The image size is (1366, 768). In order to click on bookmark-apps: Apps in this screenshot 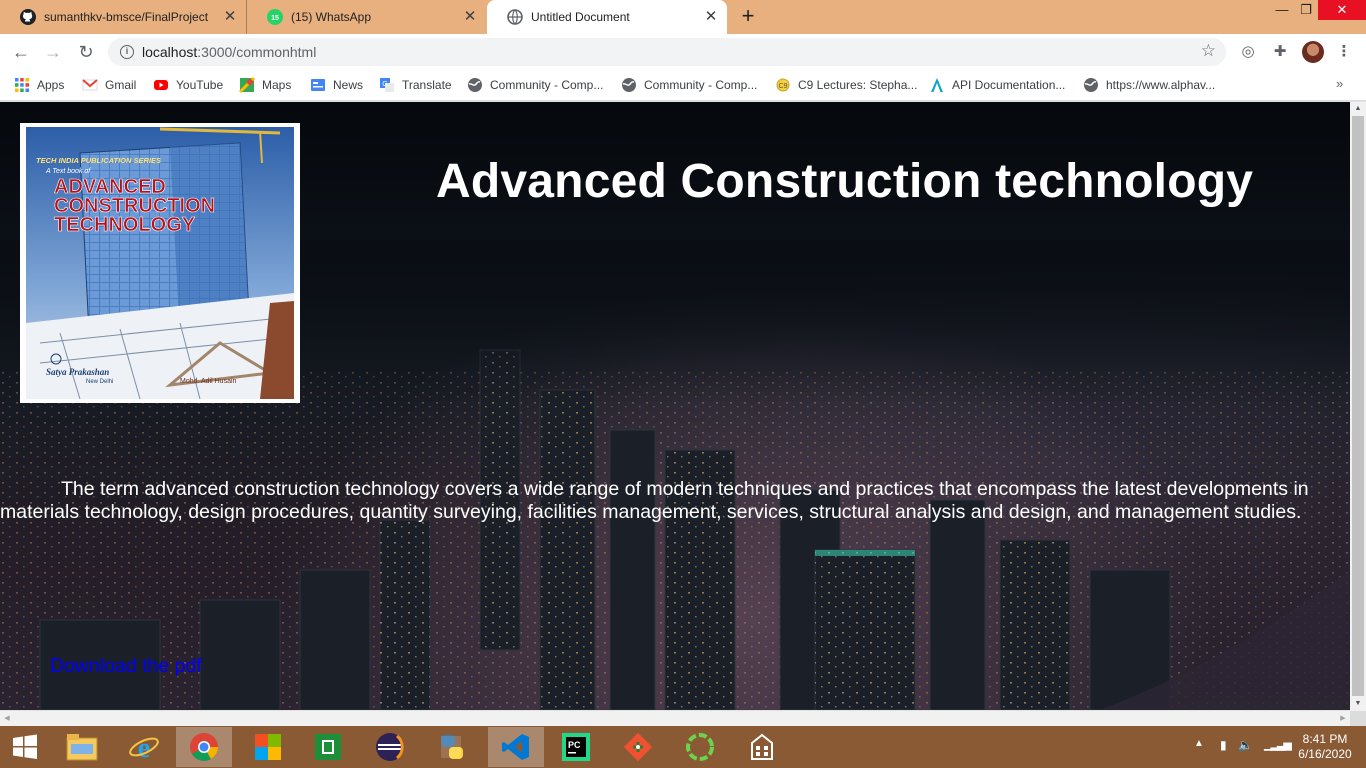, I will do `click(39, 85)`.